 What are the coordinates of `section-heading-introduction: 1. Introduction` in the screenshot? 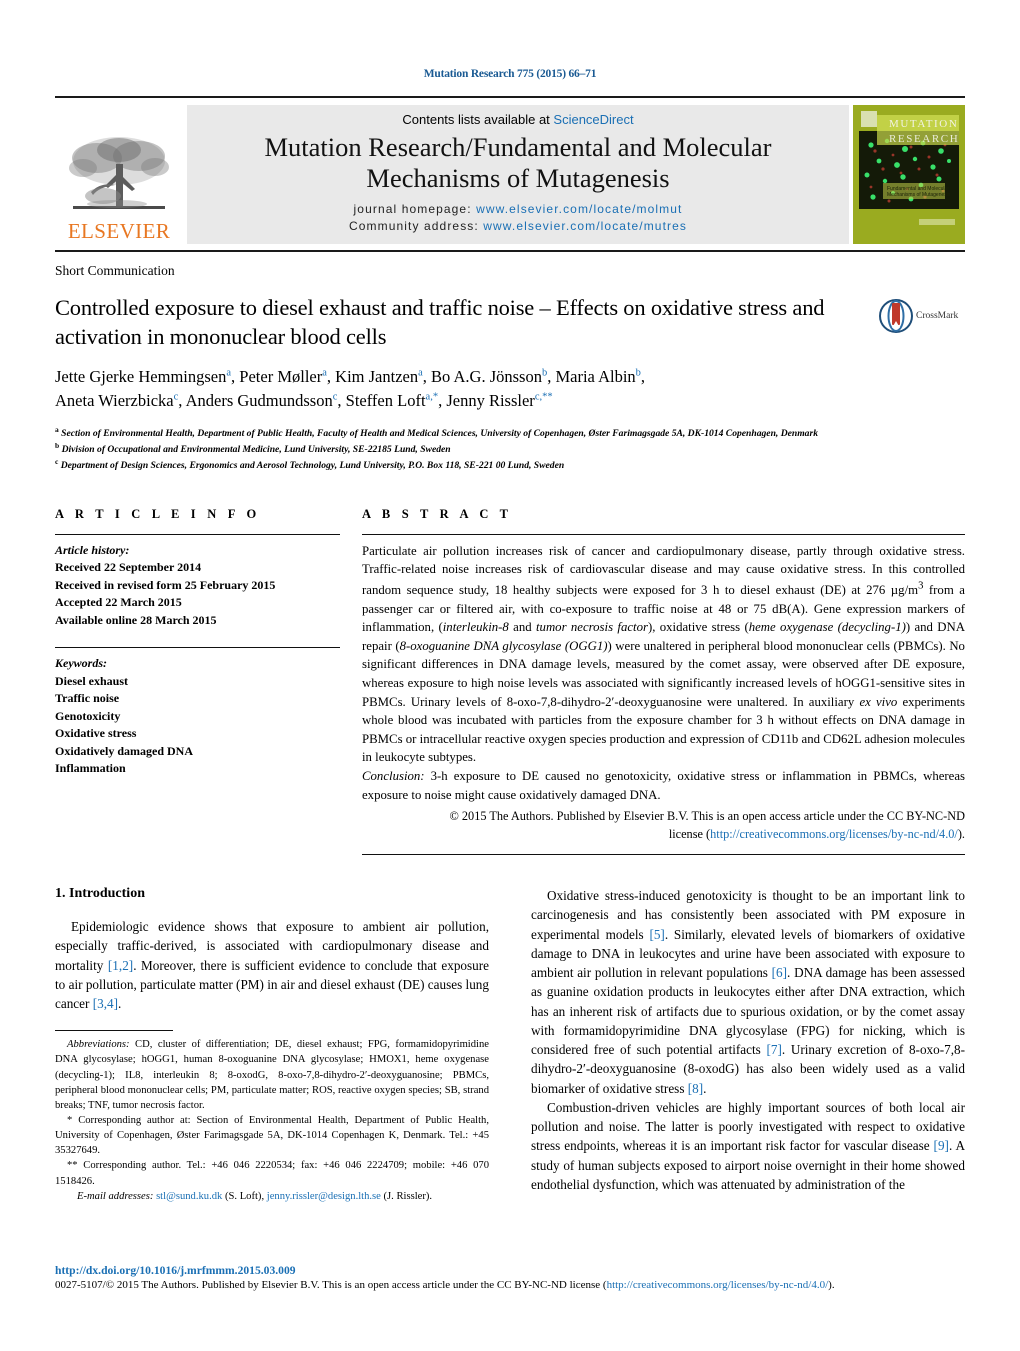 It's located at (100, 893).